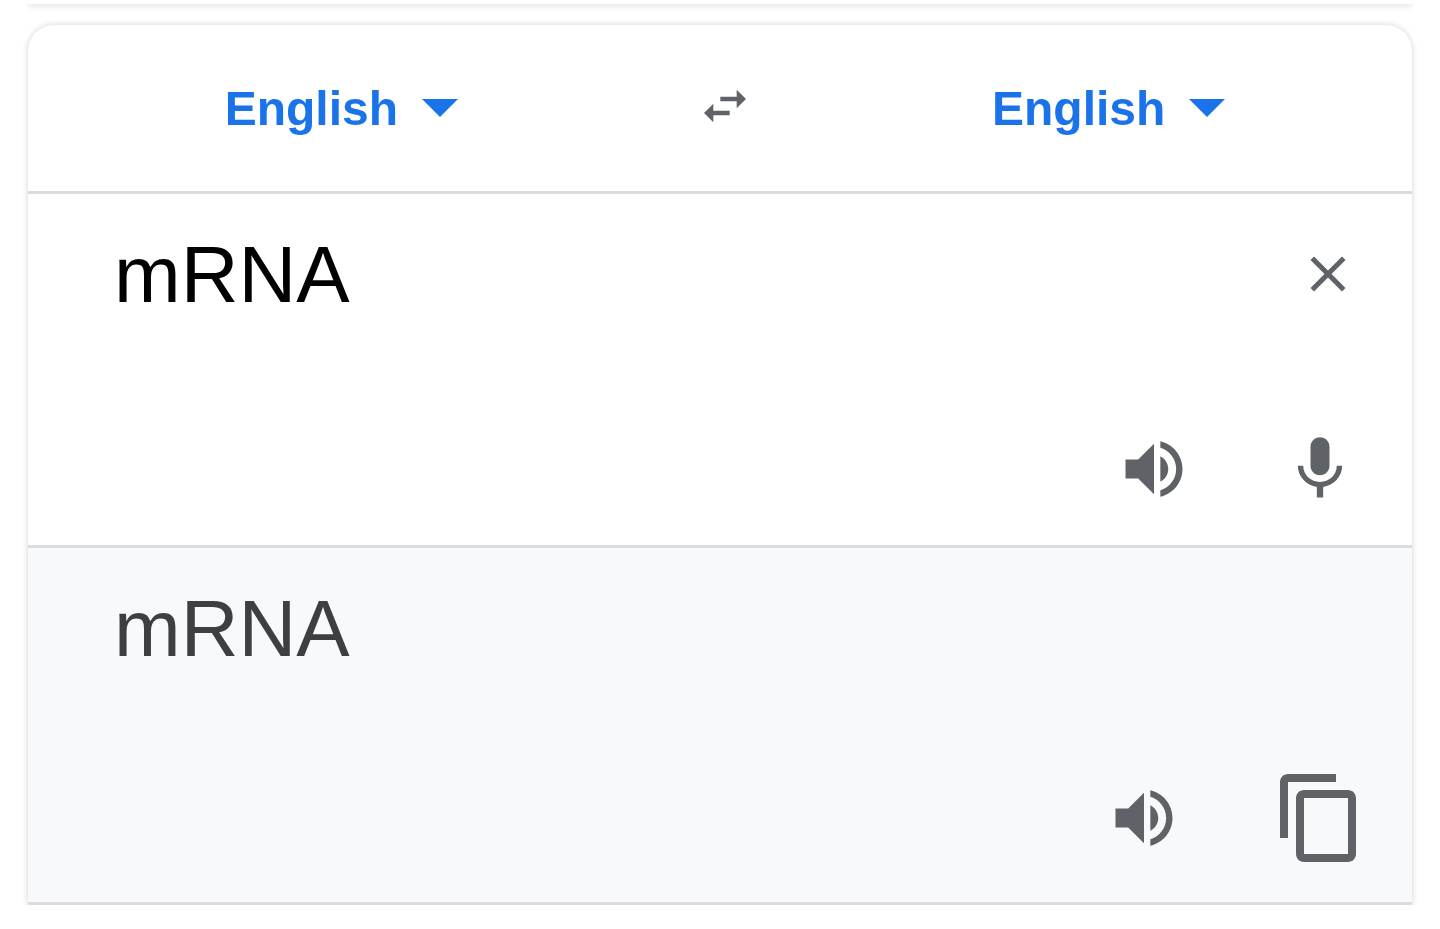  What do you see at coordinates (1109, 108) in the screenshot?
I see `target-language-dropdown: English` at bounding box center [1109, 108].